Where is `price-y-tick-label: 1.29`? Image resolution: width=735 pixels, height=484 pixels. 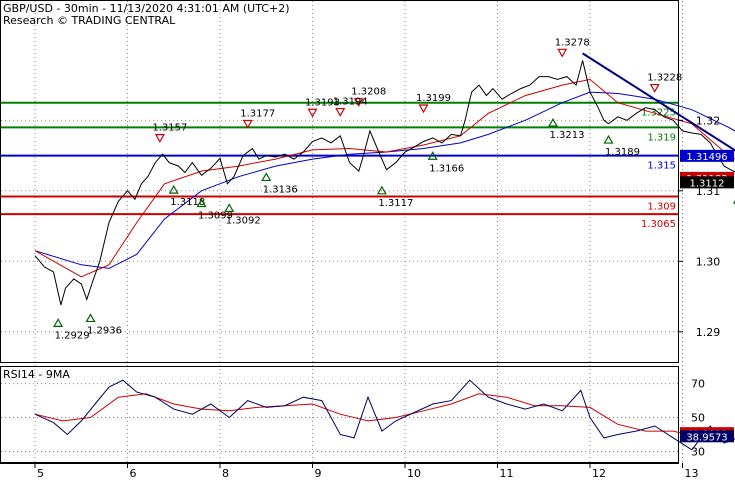 price-y-tick-label: 1.29 is located at coordinates (708, 332).